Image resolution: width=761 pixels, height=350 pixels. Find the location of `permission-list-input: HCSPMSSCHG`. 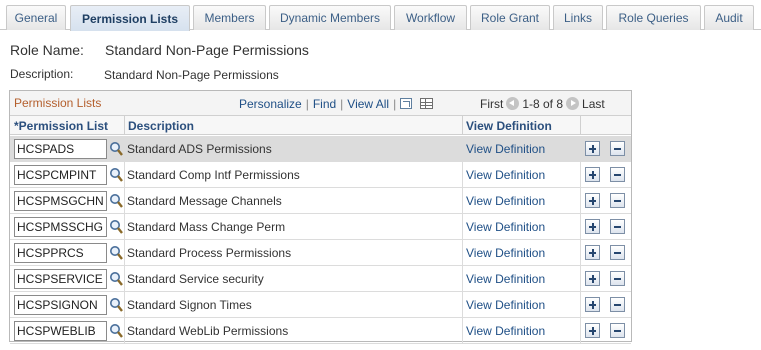

permission-list-input: HCSPMSSCHG is located at coordinates (60, 227).